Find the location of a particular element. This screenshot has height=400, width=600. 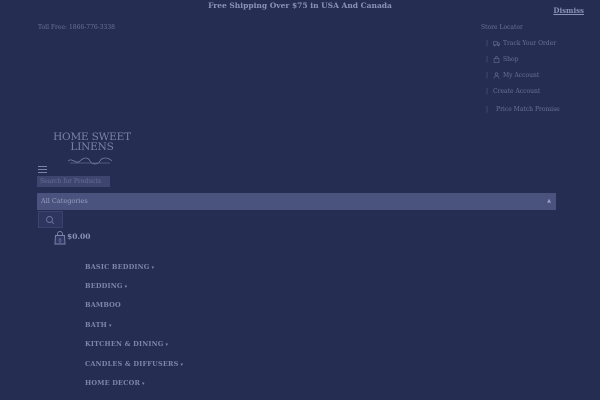

dismiss-link: Dismiss is located at coordinates (568, 10).